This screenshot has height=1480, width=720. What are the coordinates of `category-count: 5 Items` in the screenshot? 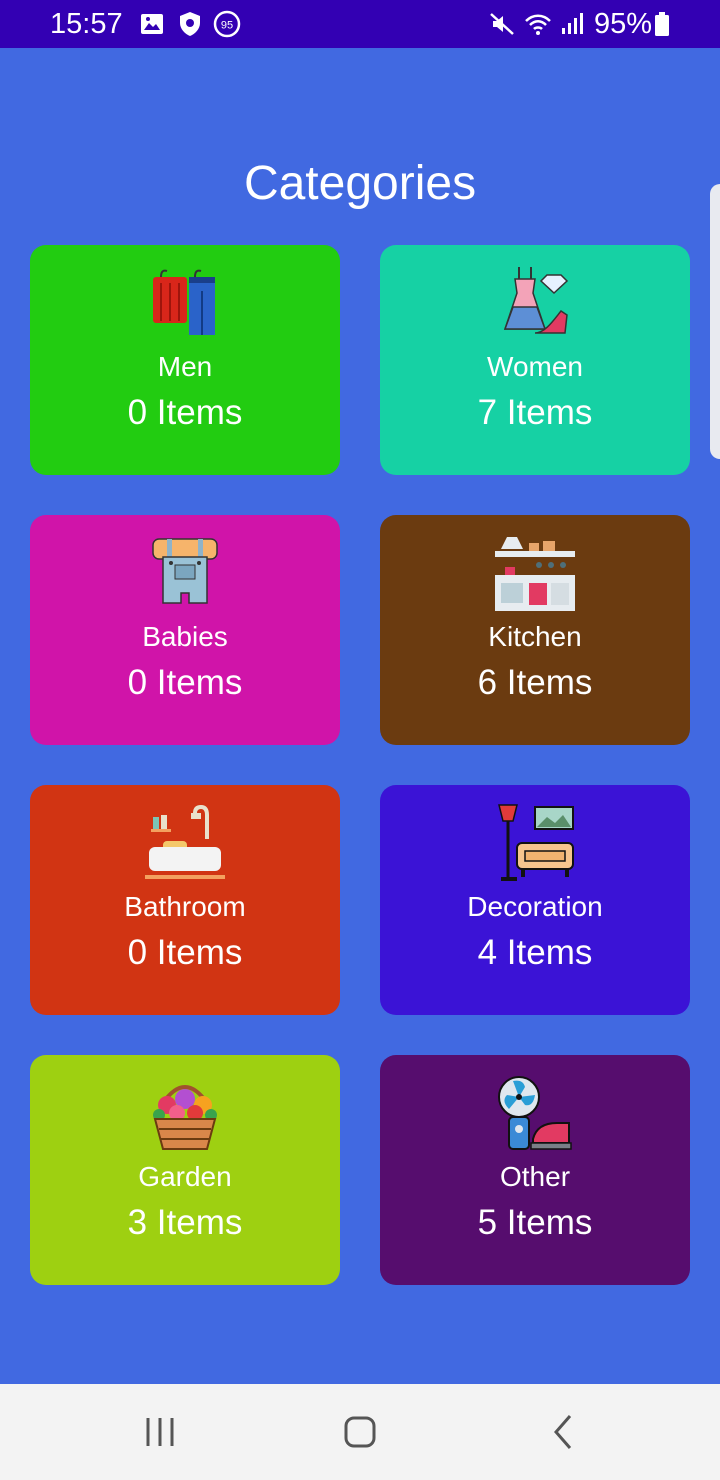 It's located at (535, 1222).